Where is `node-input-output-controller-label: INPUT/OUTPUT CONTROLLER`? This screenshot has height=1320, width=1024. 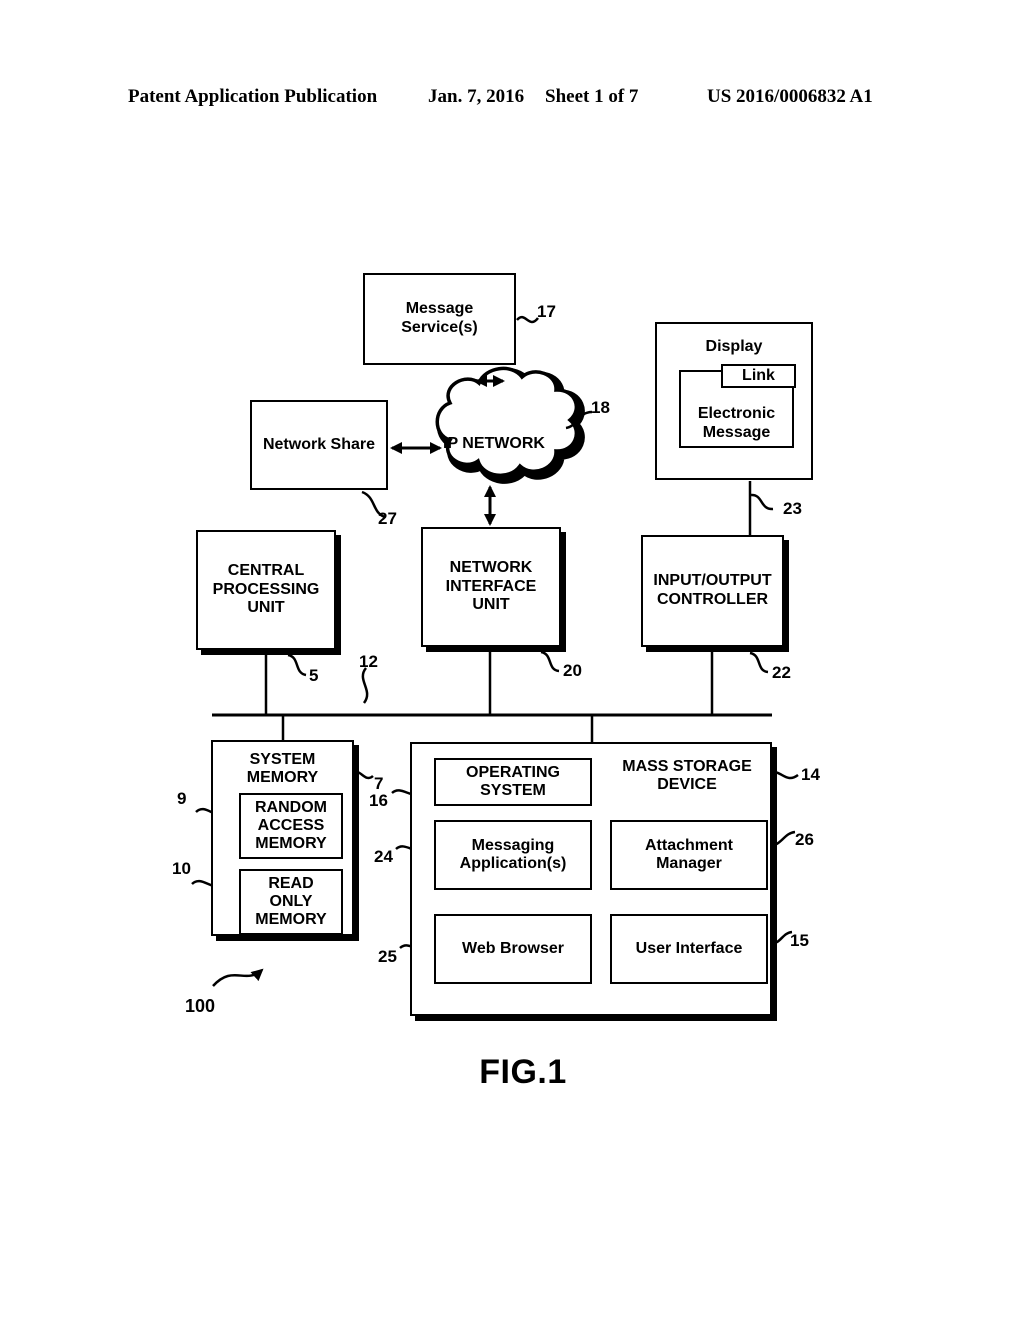 node-input-output-controller-label: INPUT/OUTPUT CONTROLLER is located at coordinates (712, 590).